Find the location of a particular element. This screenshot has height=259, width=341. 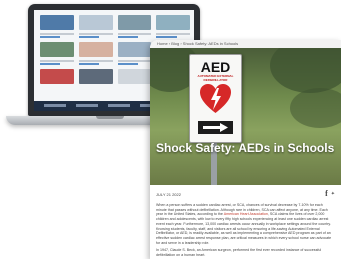

aed-sign-subtitle: AUTOMATED EXTERNAL DEFIBRILLATOR is located at coordinates (215, 78).